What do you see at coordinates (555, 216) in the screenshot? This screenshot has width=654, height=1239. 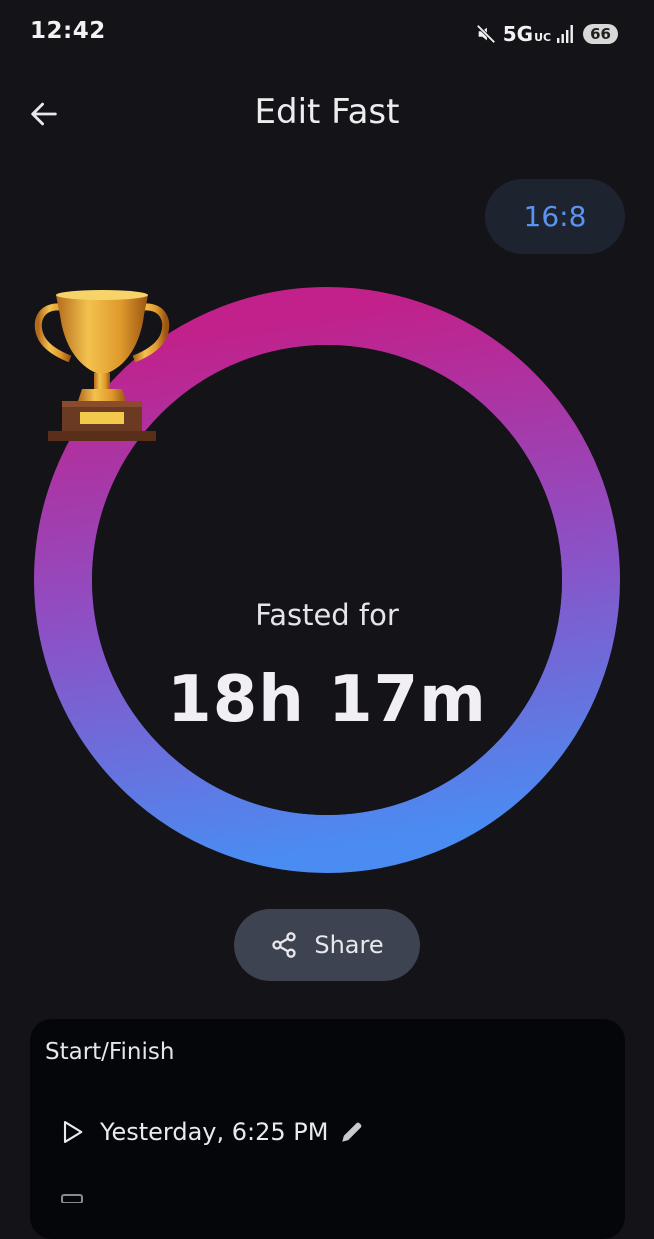 I see `plan-chip: 16:8` at bounding box center [555, 216].